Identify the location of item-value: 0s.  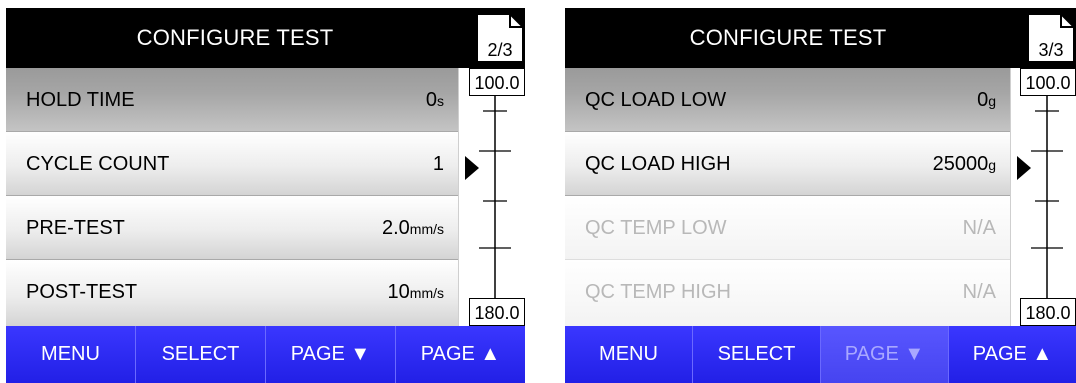
(434, 100).